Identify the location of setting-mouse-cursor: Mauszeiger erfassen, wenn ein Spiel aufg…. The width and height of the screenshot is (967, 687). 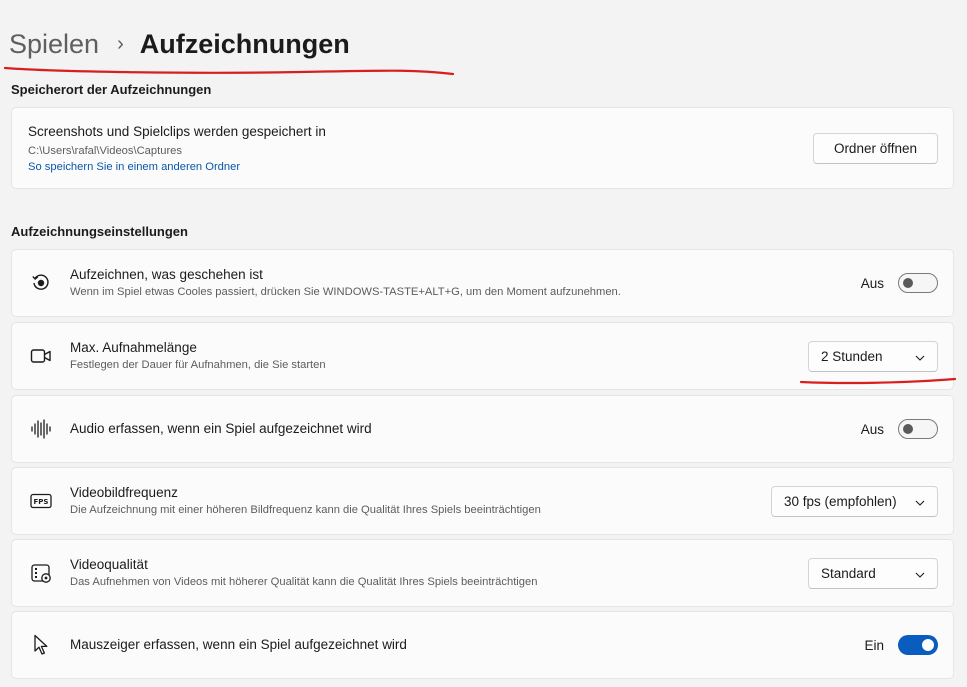
(482, 645).